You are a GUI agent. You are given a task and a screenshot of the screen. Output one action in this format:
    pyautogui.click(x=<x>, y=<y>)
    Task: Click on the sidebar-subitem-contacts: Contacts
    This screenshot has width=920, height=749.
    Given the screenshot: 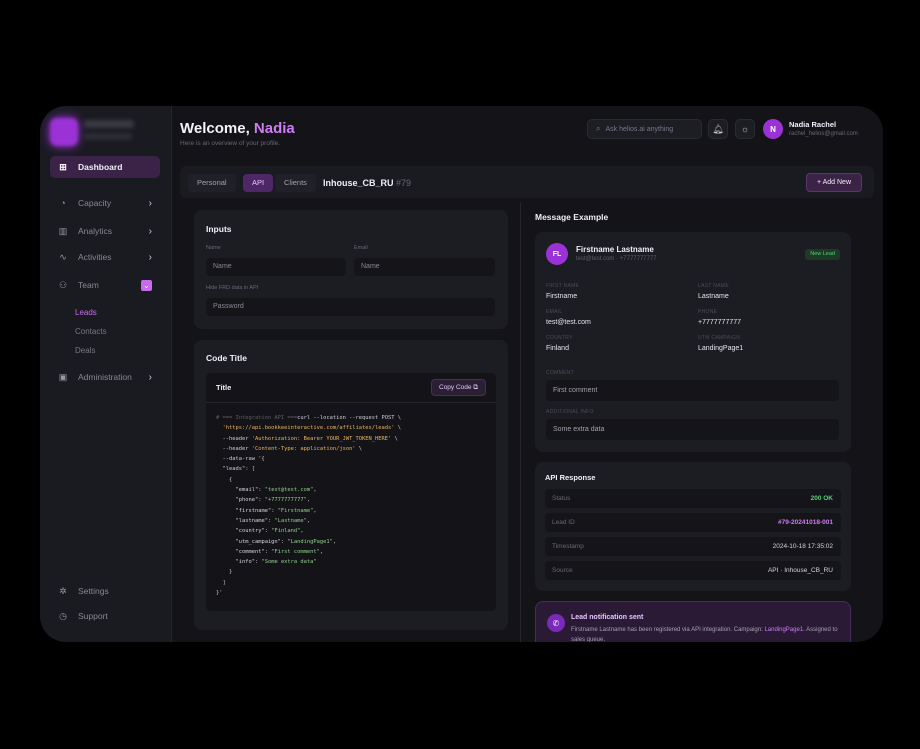 What is the action you would take?
    pyautogui.click(x=91, y=331)
    